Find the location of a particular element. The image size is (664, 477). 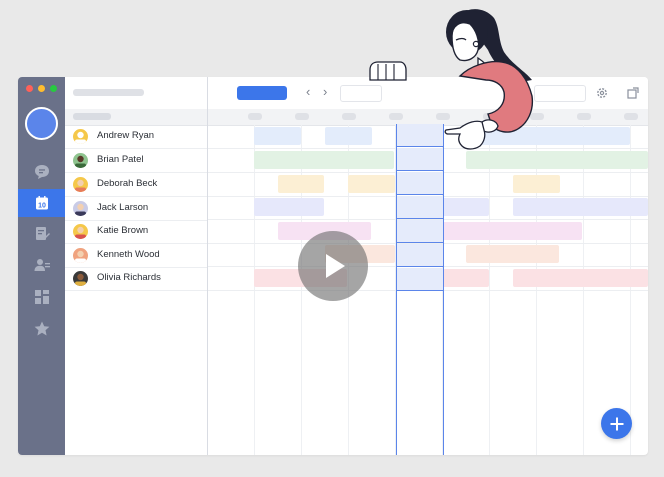

next-button: › is located at coordinates (325, 92).